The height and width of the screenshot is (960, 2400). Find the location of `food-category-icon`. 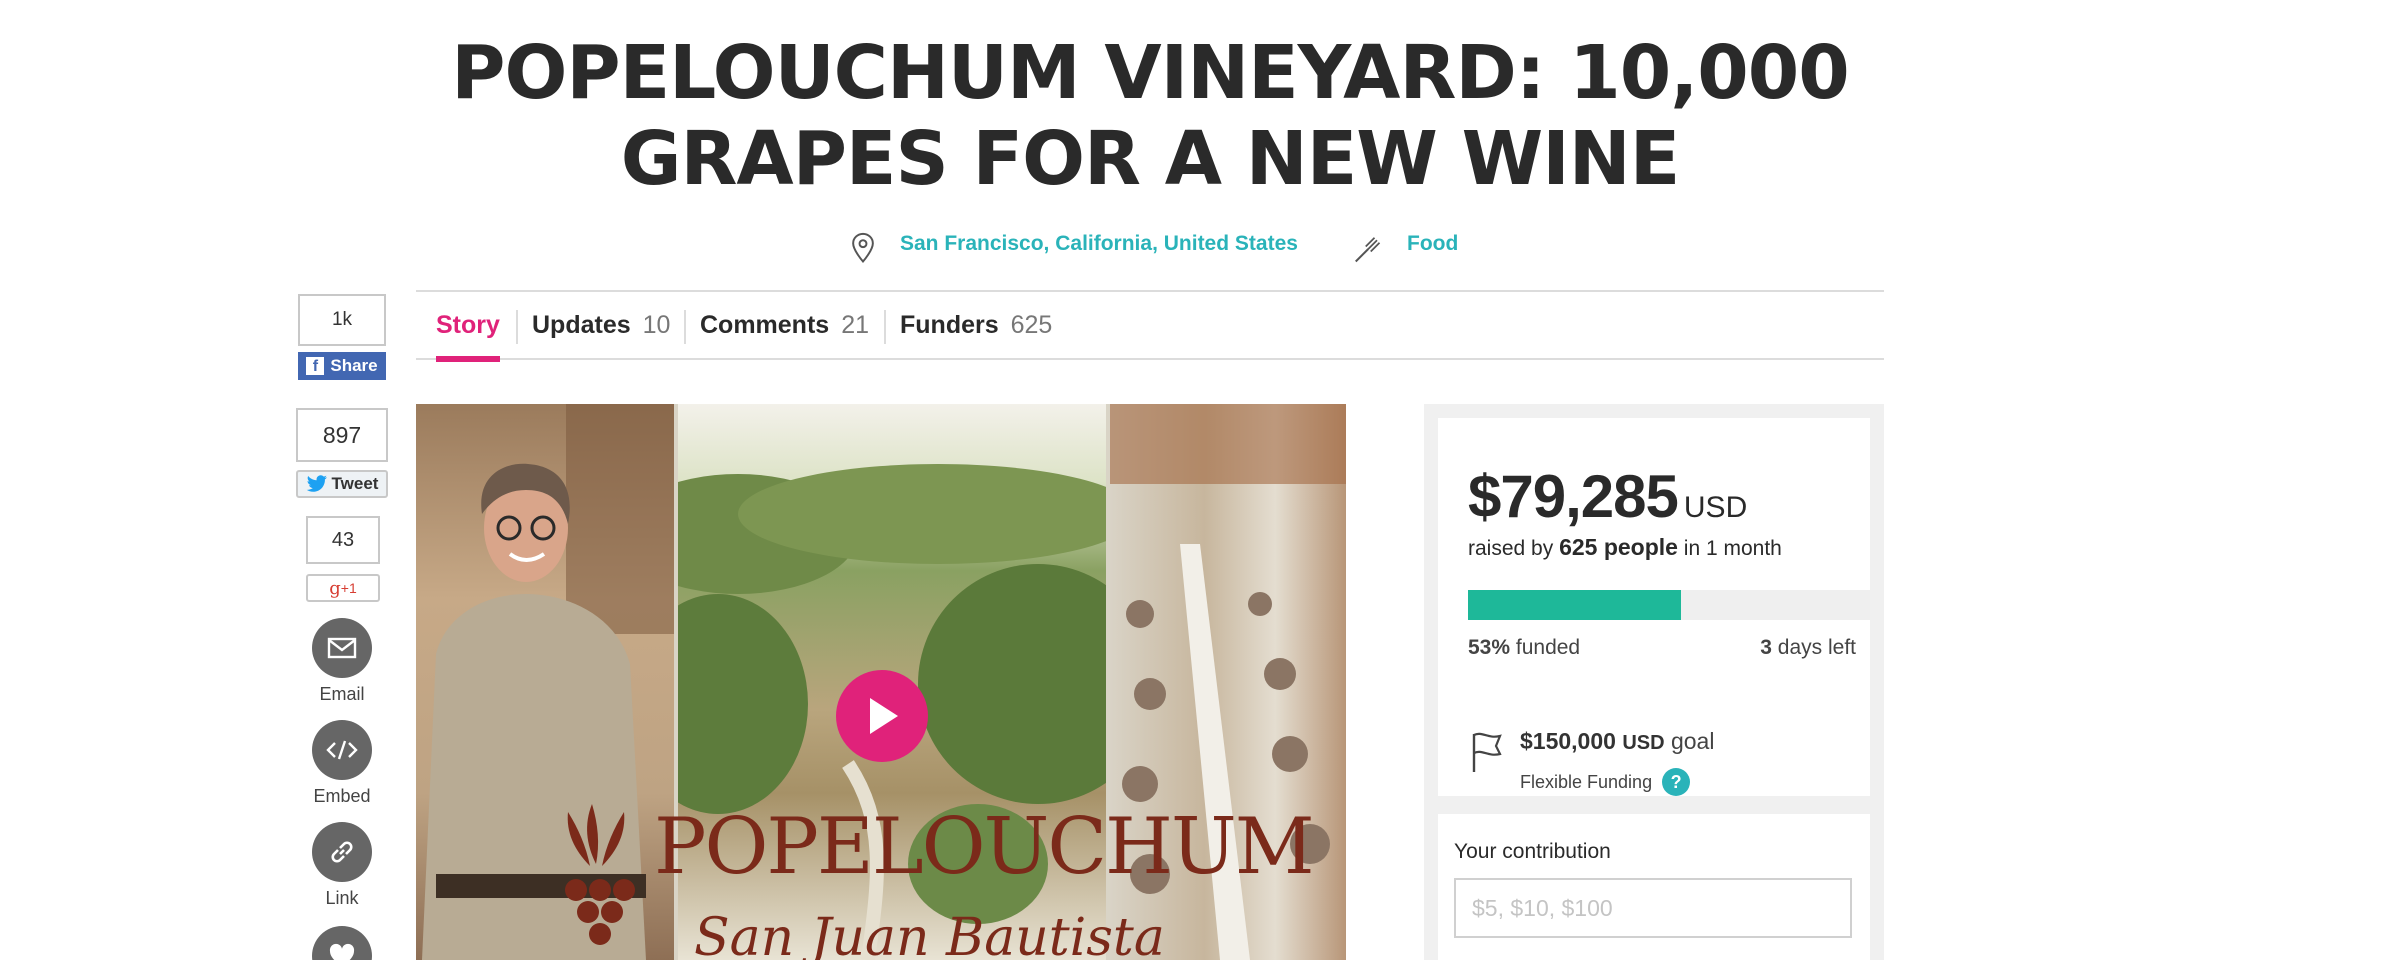

food-category-icon is located at coordinates (1368, 250).